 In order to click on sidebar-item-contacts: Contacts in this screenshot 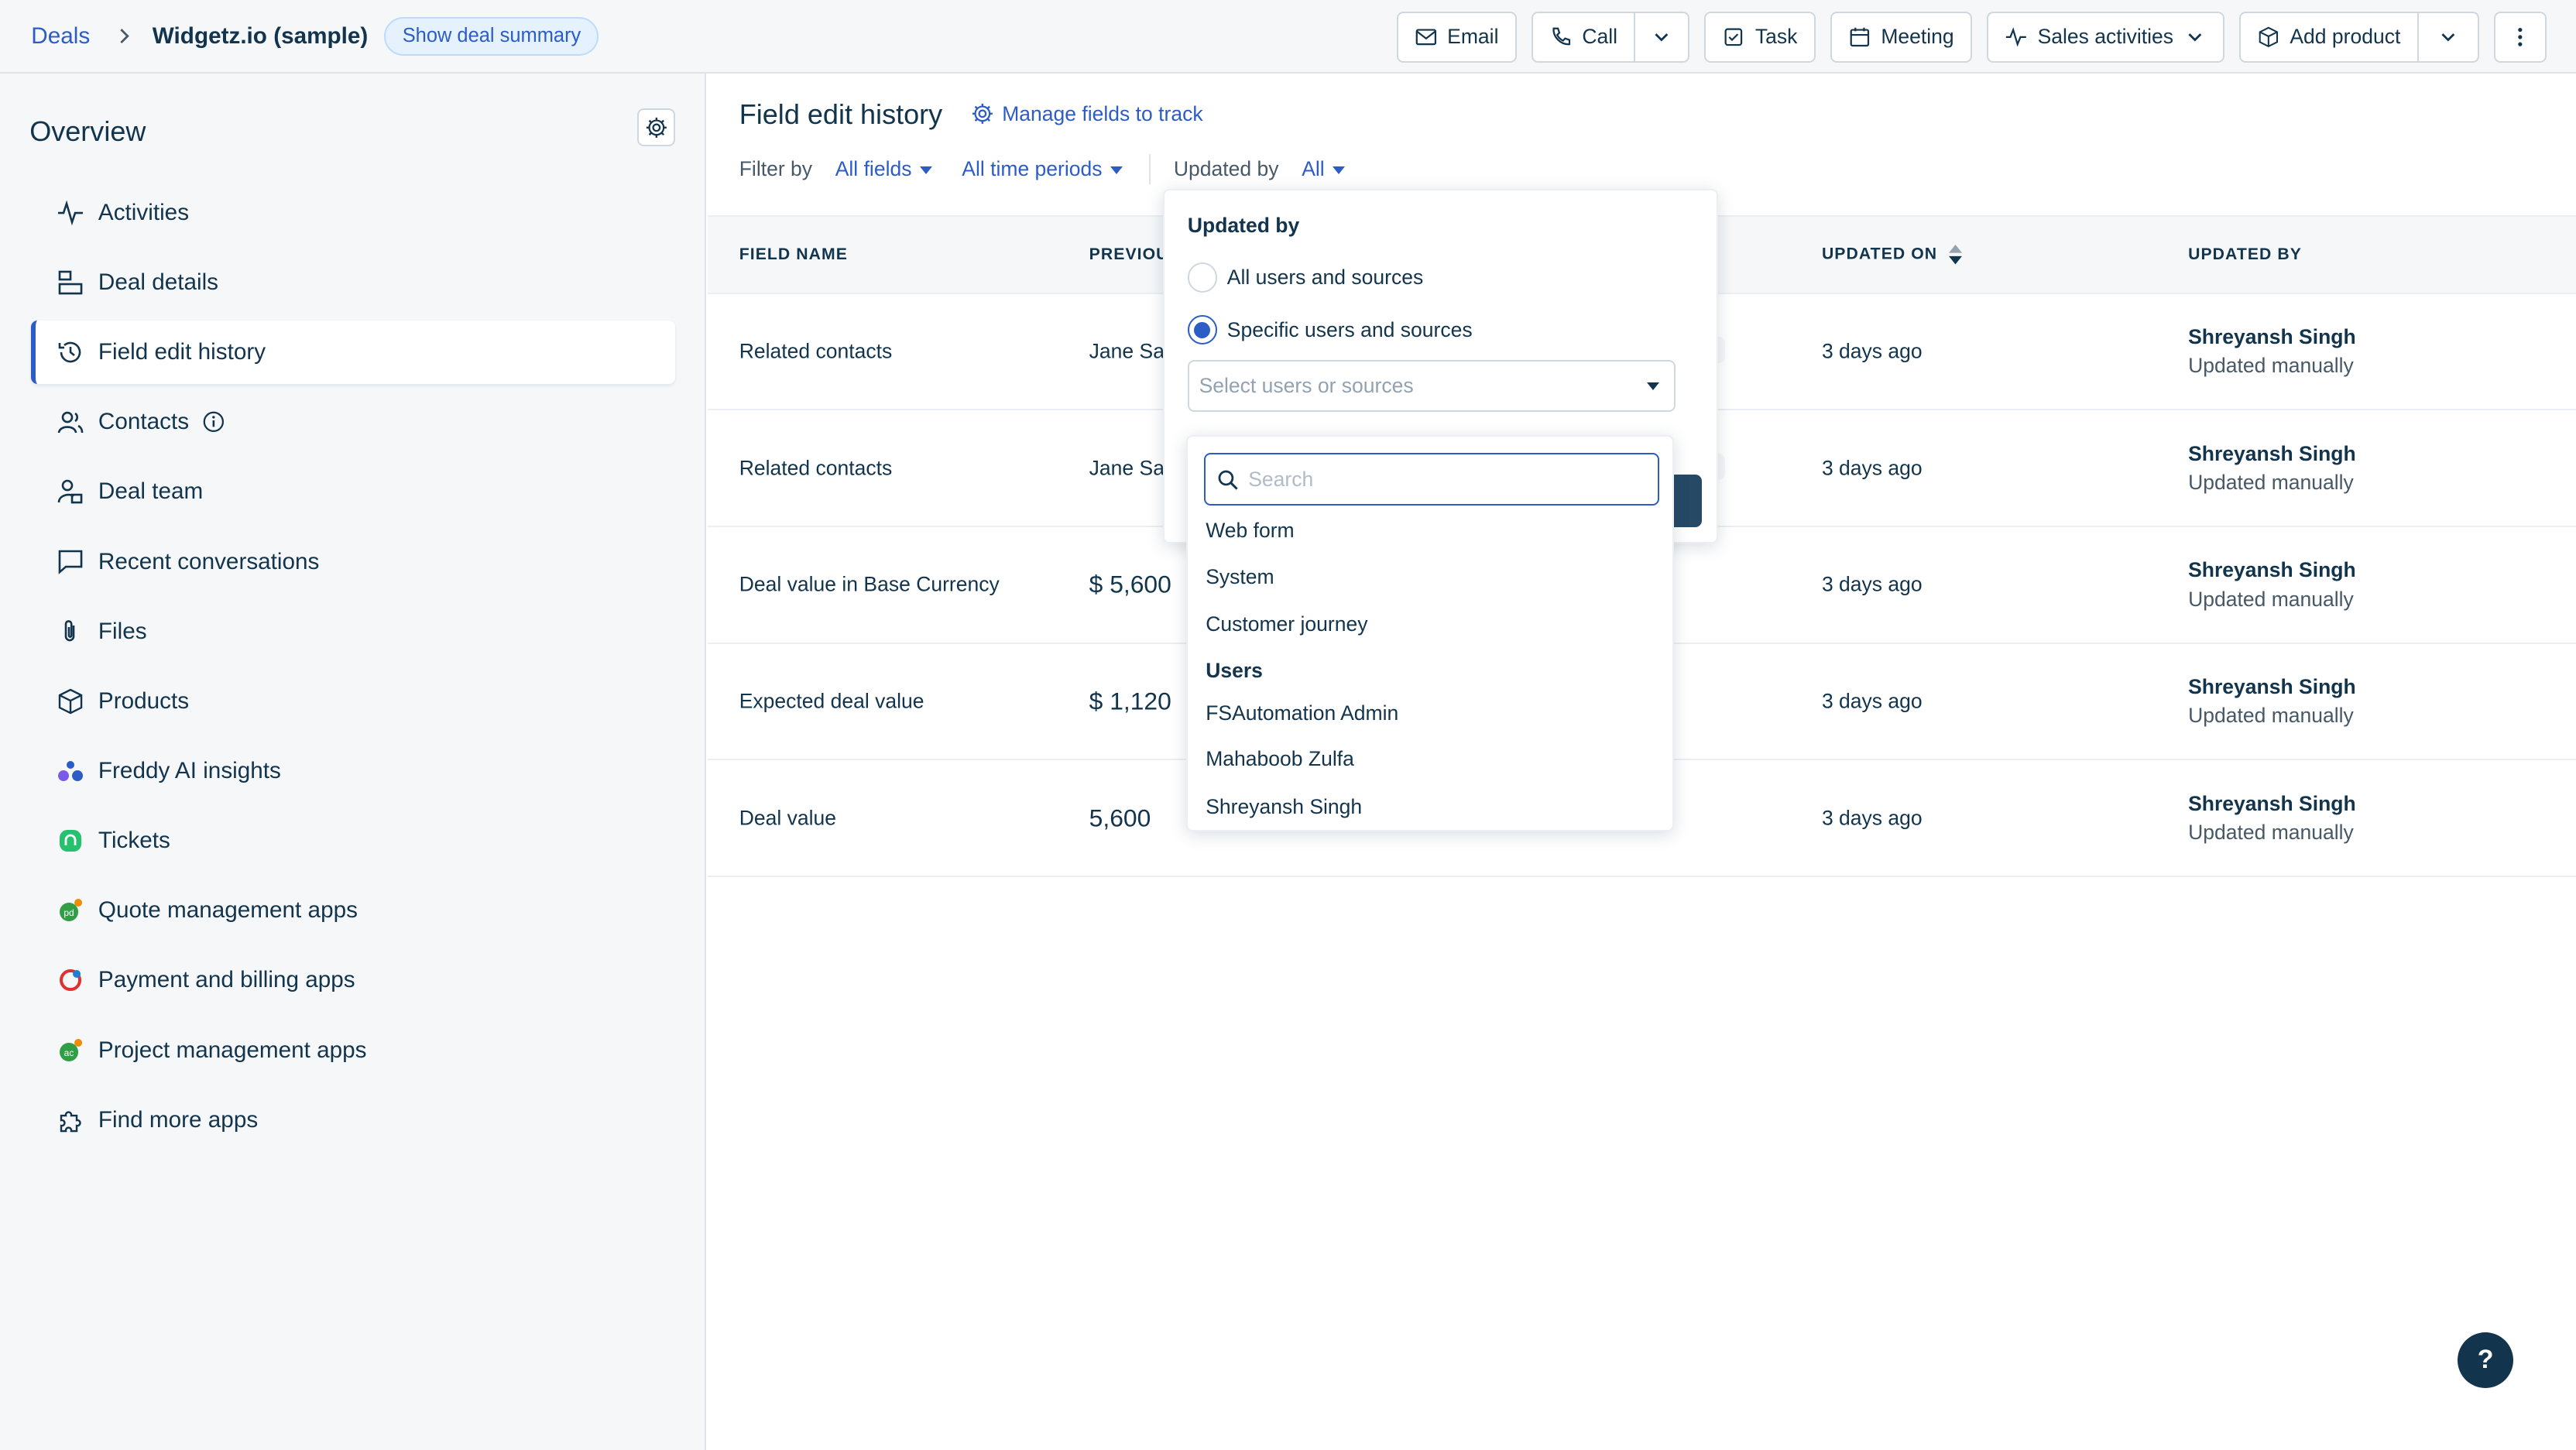, I will do `click(353, 422)`.